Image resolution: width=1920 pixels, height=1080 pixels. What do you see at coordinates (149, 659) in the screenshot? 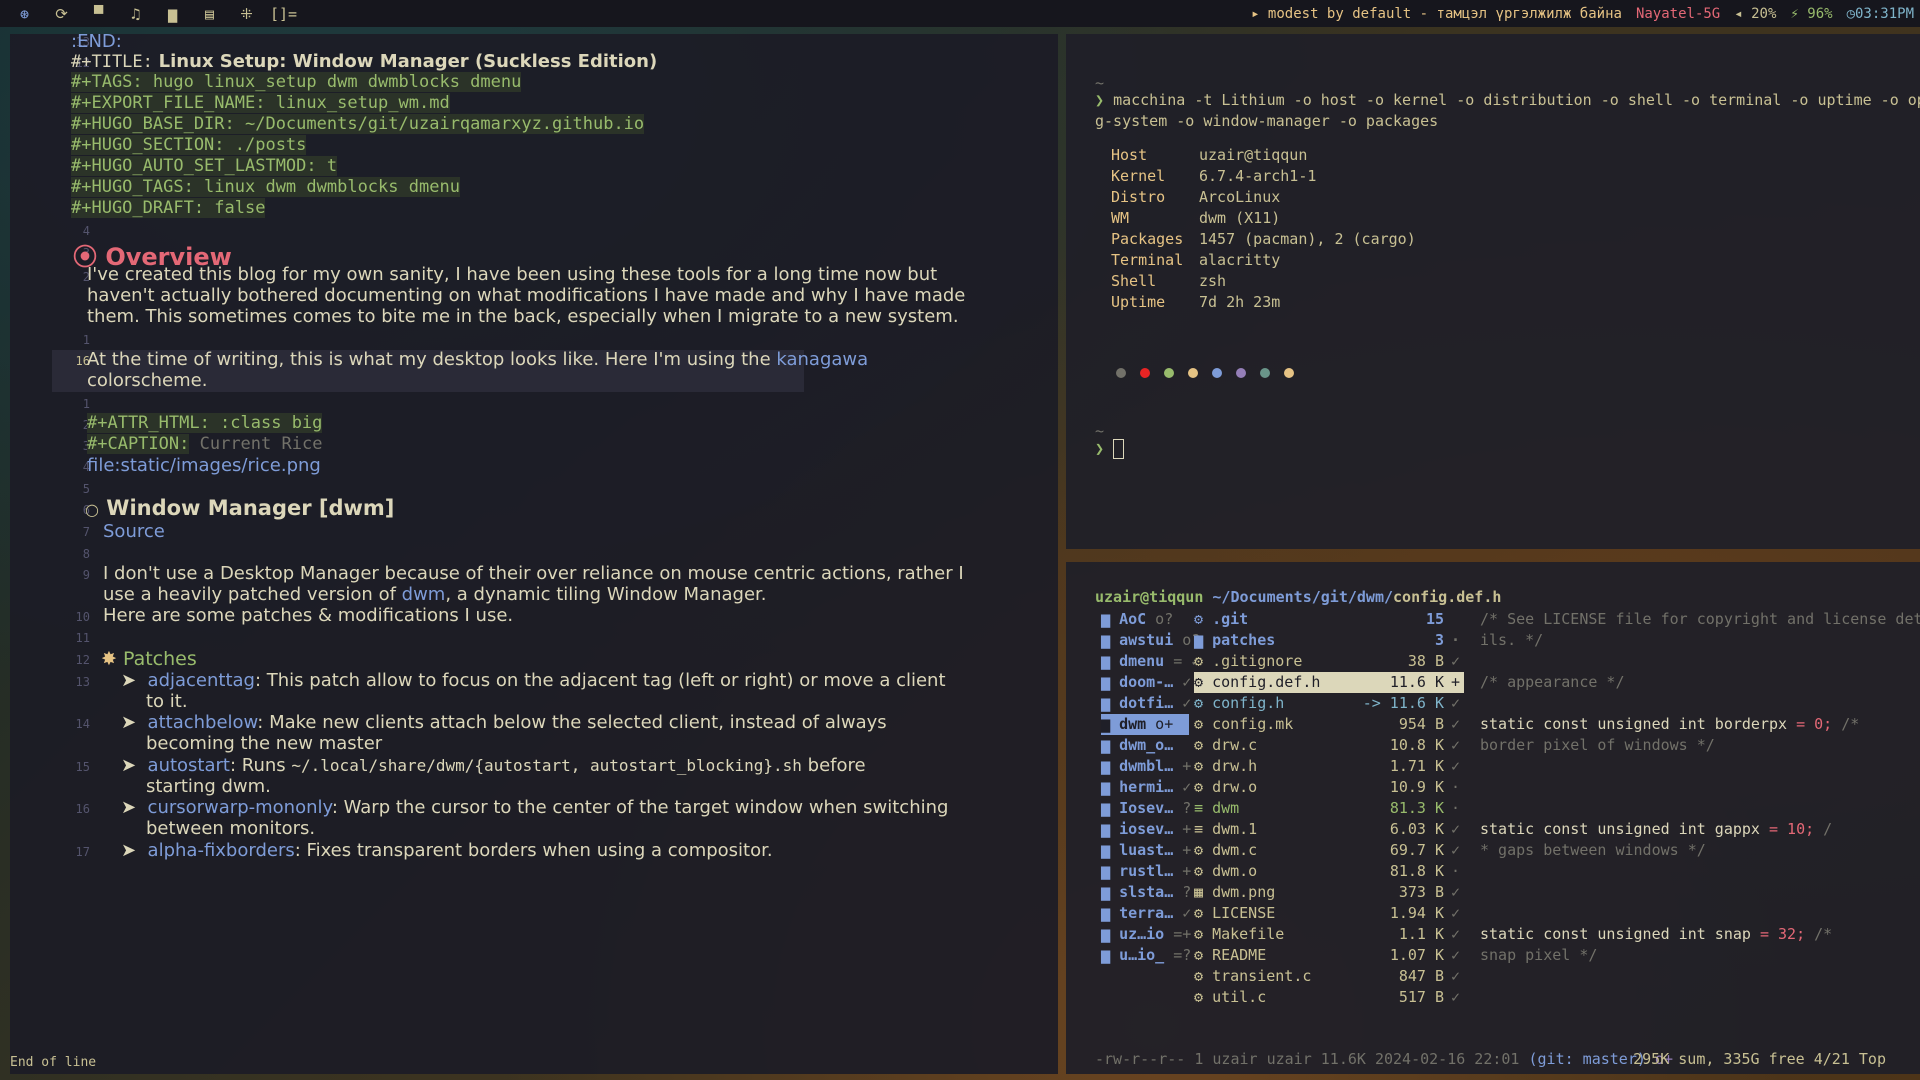
I see `heading-patches: ✸ Patches` at bounding box center [149, 659].